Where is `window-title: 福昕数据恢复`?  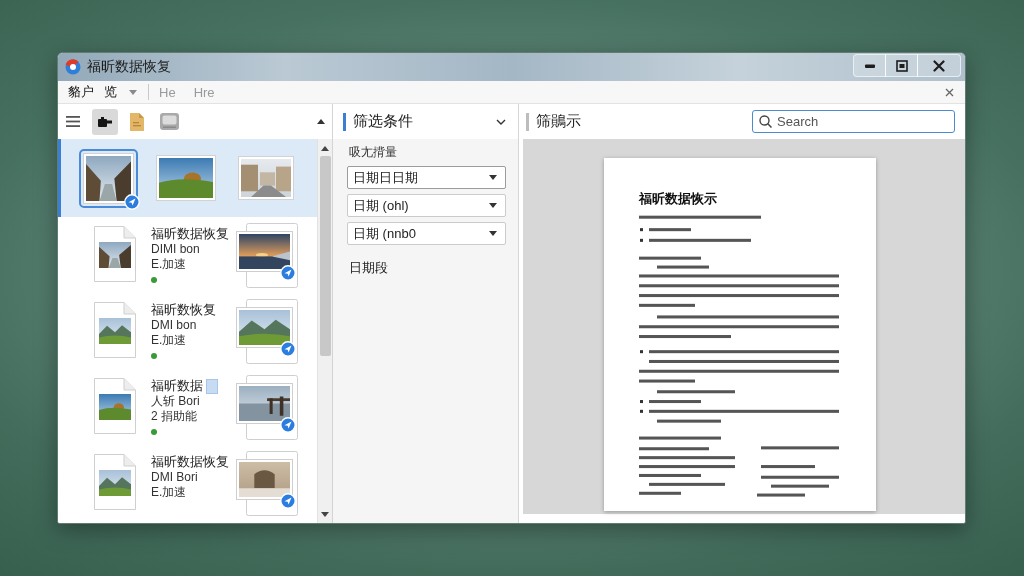
window-title: 福昕数据恢复 is located at coordinates (129, 67).